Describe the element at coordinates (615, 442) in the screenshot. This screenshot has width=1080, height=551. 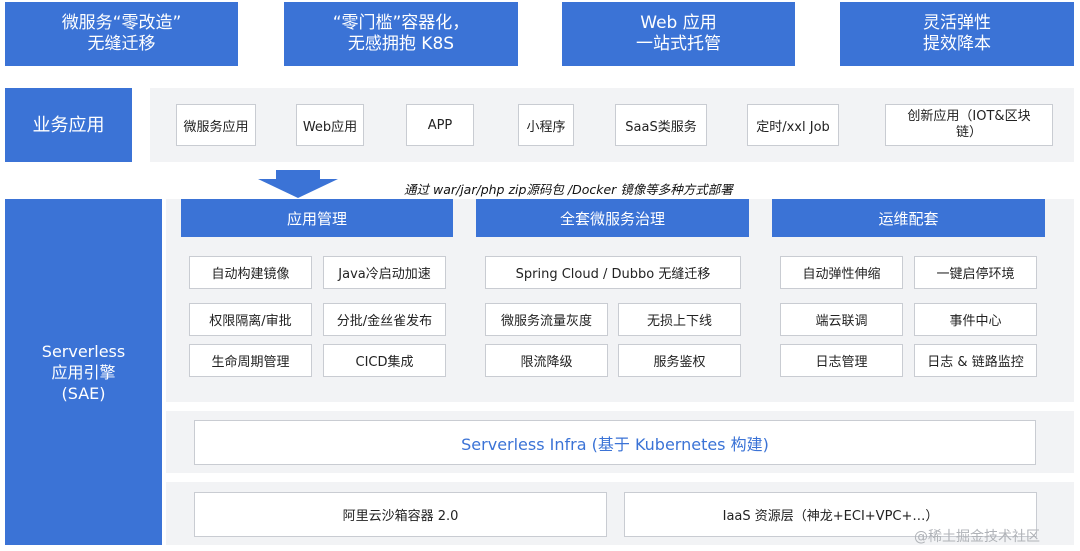
I see `serverless-infra-box: Serverless Infra (基于 Kubernetes 构建)` at that location.